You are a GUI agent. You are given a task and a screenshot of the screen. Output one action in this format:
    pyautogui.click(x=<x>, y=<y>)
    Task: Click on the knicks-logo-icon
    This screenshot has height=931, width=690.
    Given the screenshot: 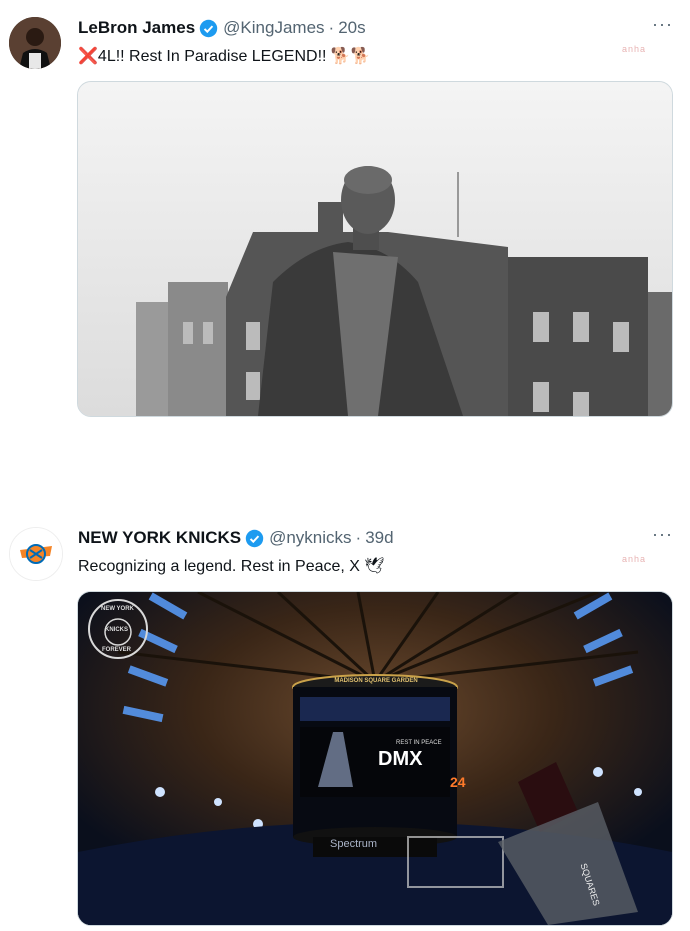 What is the action you would take?
    pyautogui.click(x=36, y=554)
    